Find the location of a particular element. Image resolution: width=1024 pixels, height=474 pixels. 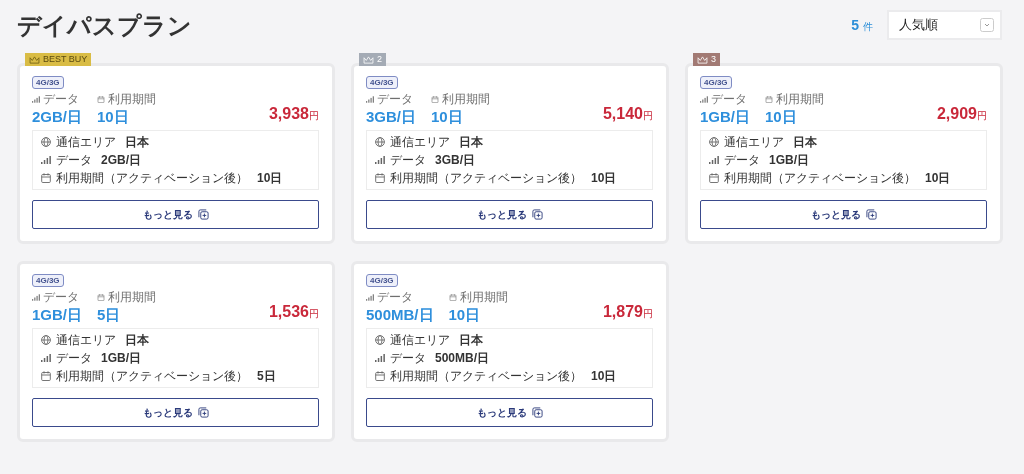

data-value: 3GB/日 is located at coordinates (391, 116).